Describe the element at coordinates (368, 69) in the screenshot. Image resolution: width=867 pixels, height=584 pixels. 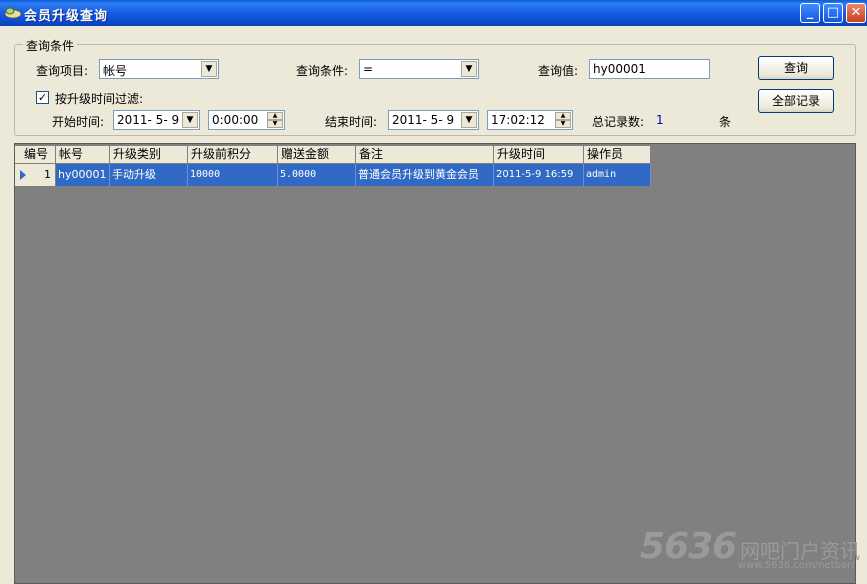
I see `query-condition-value: =` at that location.